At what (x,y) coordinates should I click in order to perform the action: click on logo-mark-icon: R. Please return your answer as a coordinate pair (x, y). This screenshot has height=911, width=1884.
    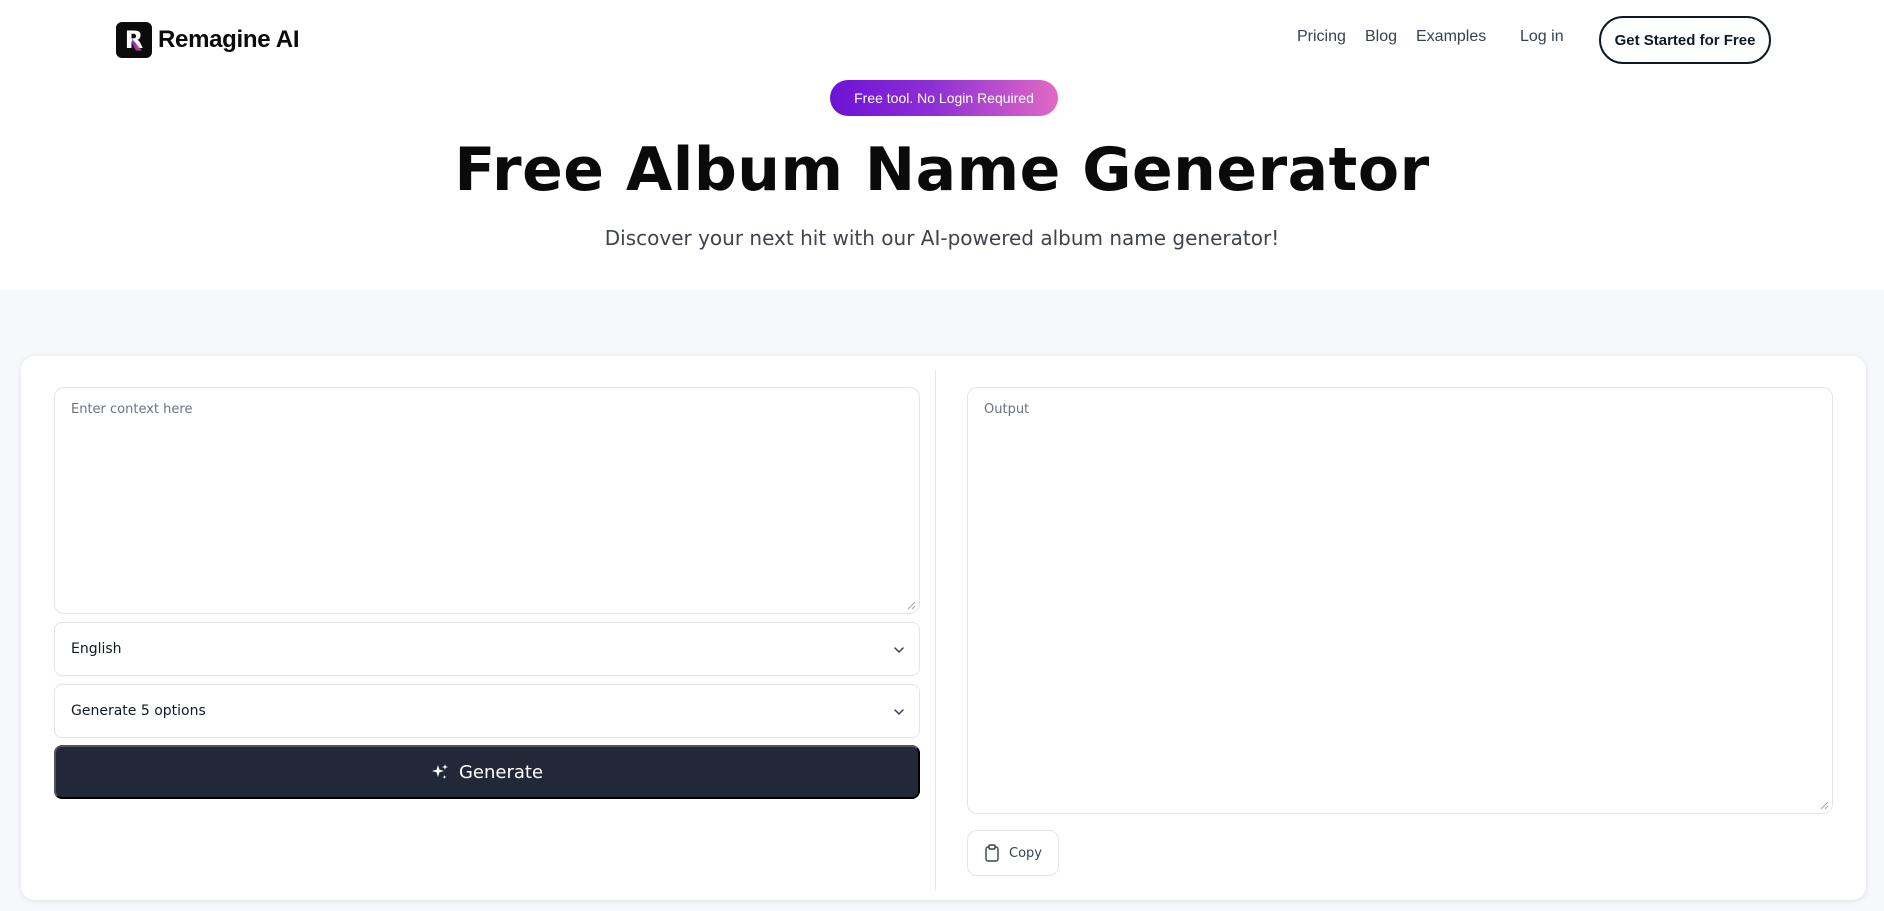
    Looking at the image, I should click on (134, 39).